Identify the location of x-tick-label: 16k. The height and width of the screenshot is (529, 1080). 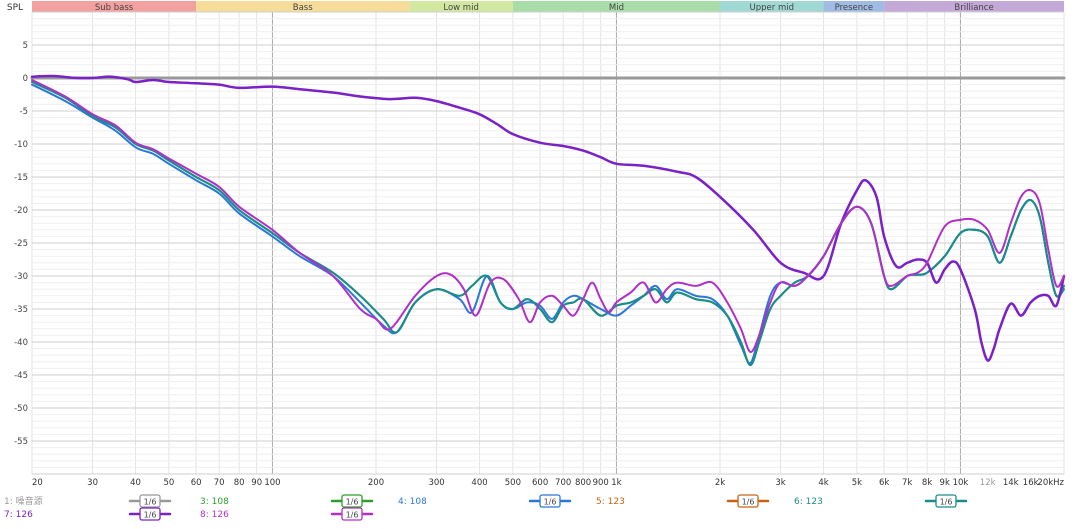
(1031, 483).